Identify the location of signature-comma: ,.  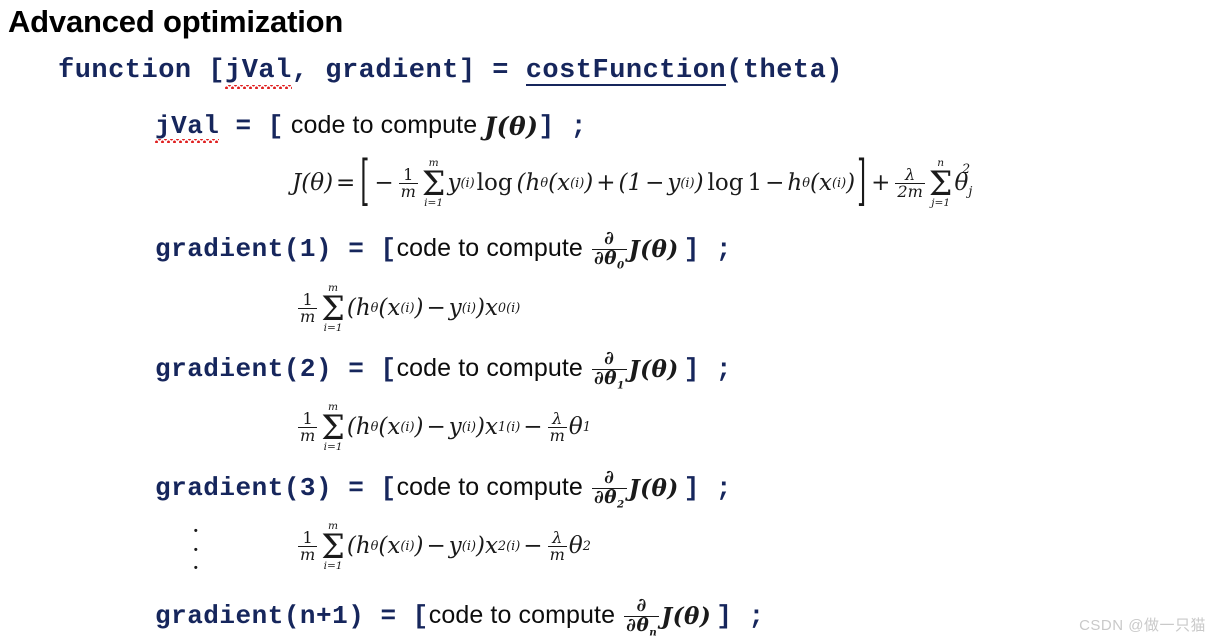
(308, 71).